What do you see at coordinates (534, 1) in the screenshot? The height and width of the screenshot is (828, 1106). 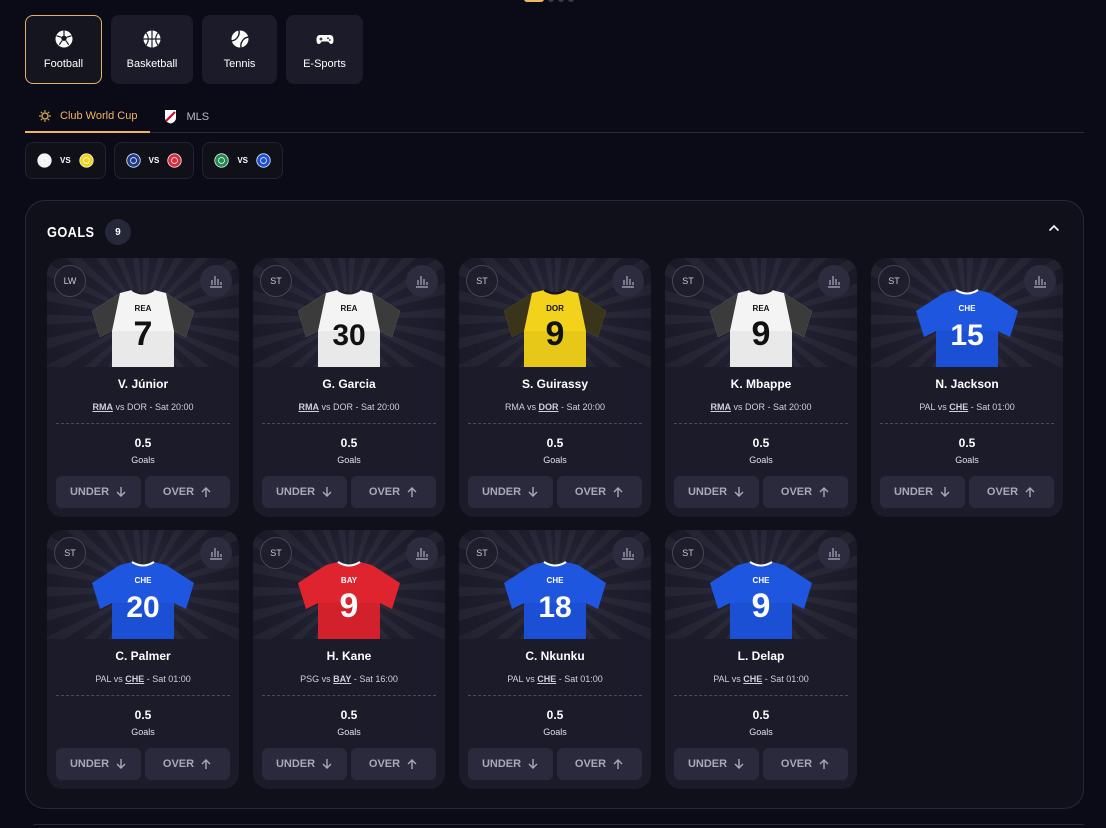 I see `carousel-dot-active` at bounding box center [534, 1].